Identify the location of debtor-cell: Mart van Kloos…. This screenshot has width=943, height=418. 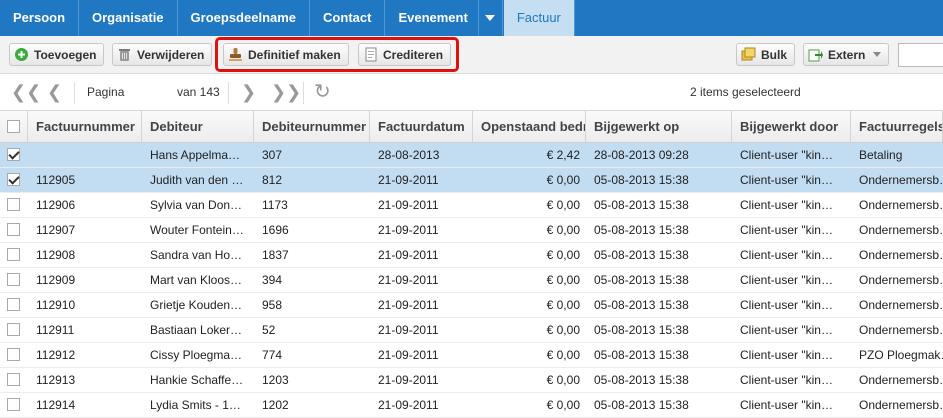
(196, 280).